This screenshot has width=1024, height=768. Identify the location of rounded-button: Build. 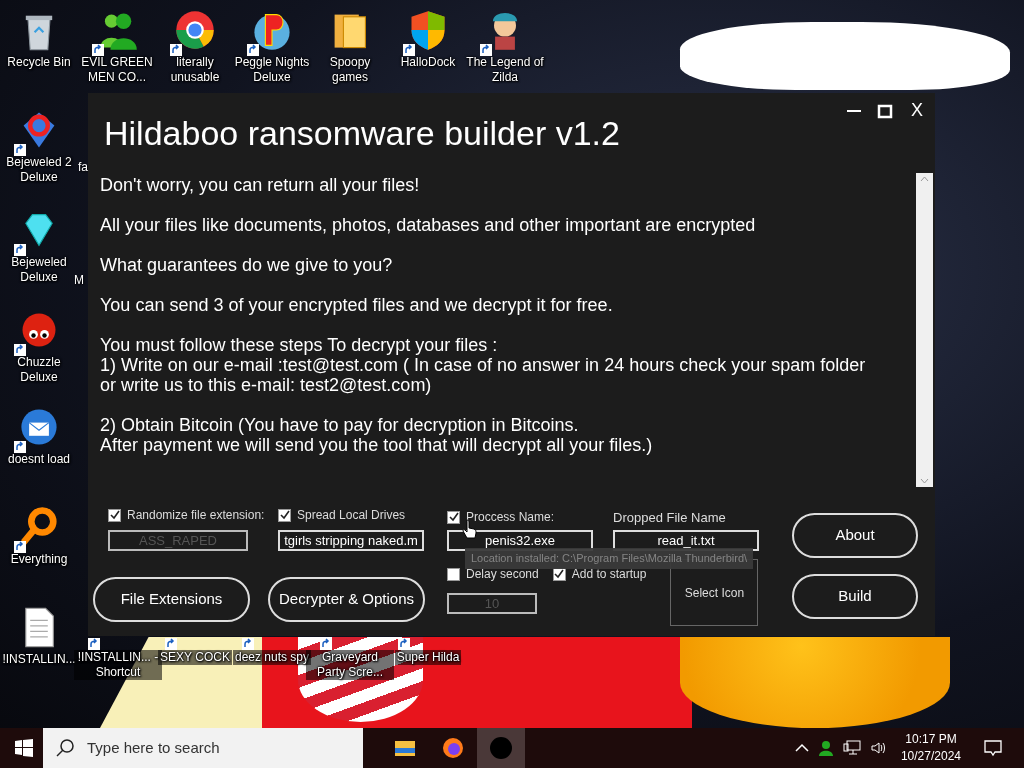
(855, 596).